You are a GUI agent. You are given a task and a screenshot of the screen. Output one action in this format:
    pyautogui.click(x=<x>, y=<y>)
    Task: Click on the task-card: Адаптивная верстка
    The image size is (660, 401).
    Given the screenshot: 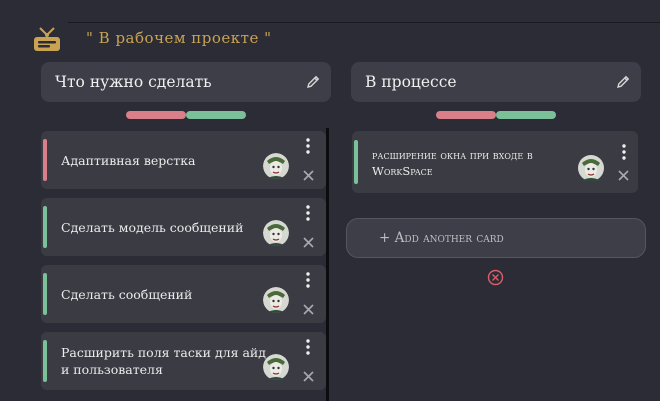 What is the action you would take?
    pyautogui.click(x=183, y=160)
    